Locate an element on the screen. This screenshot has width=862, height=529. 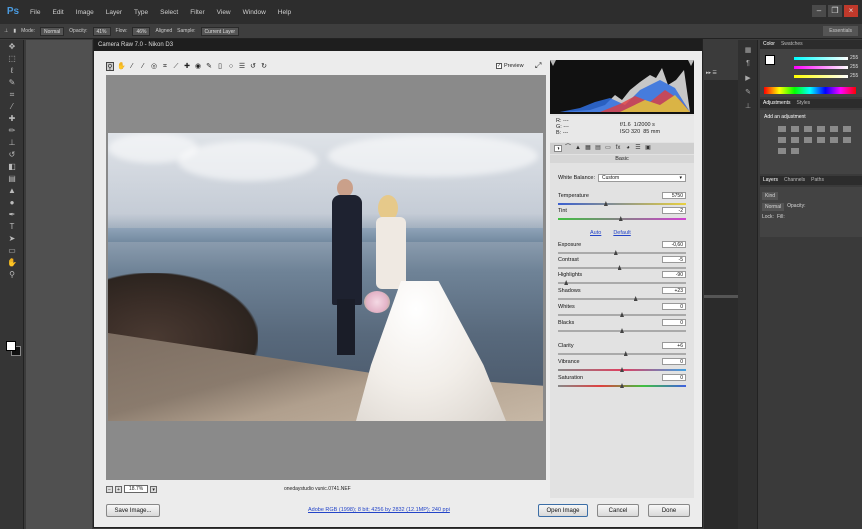
snapshots-tab-icon: ▣ is located at coordinates (648, 148).